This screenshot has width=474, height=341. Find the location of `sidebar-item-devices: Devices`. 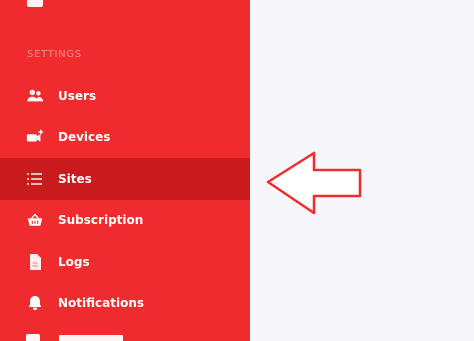

sidebar-item-devices: Devices is located at coordinates (125, 137).